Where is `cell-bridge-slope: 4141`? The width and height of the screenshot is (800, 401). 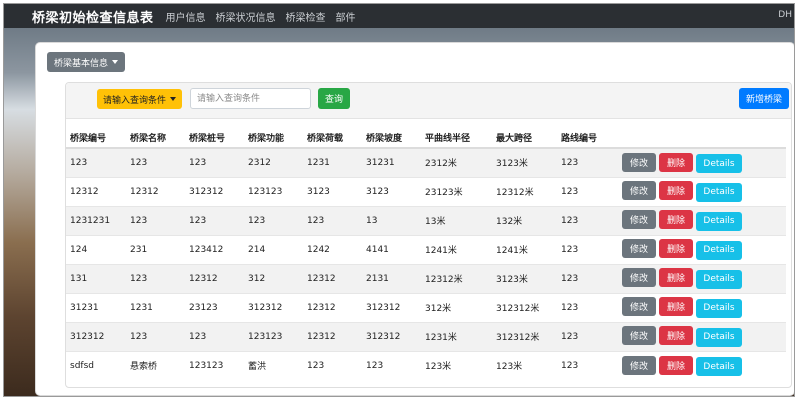
cell-bridge-slope: 4141 is located at coordinates (391, 249).